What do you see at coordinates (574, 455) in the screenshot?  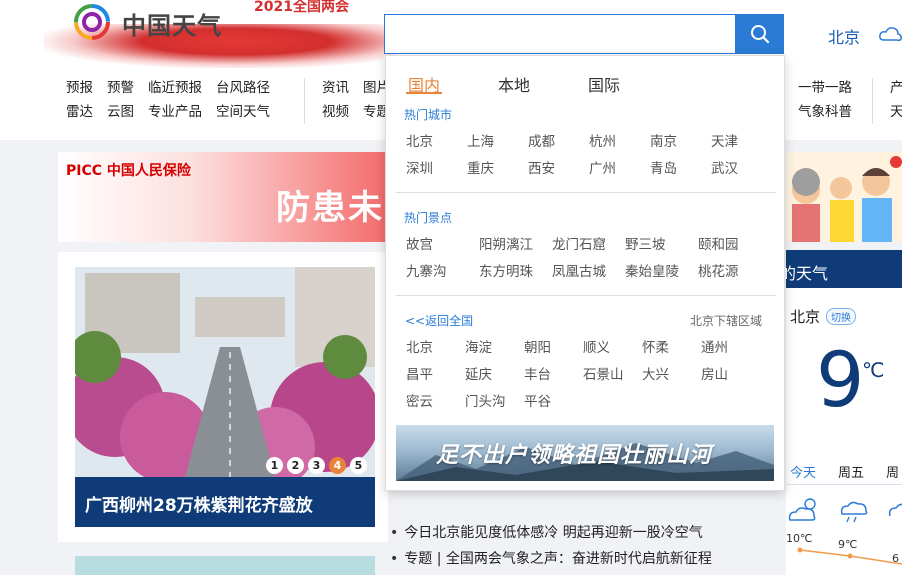 I see `travel-ad-slogan: 足不出户领略祖国壮丽山河` at bounding box center [574, 455].